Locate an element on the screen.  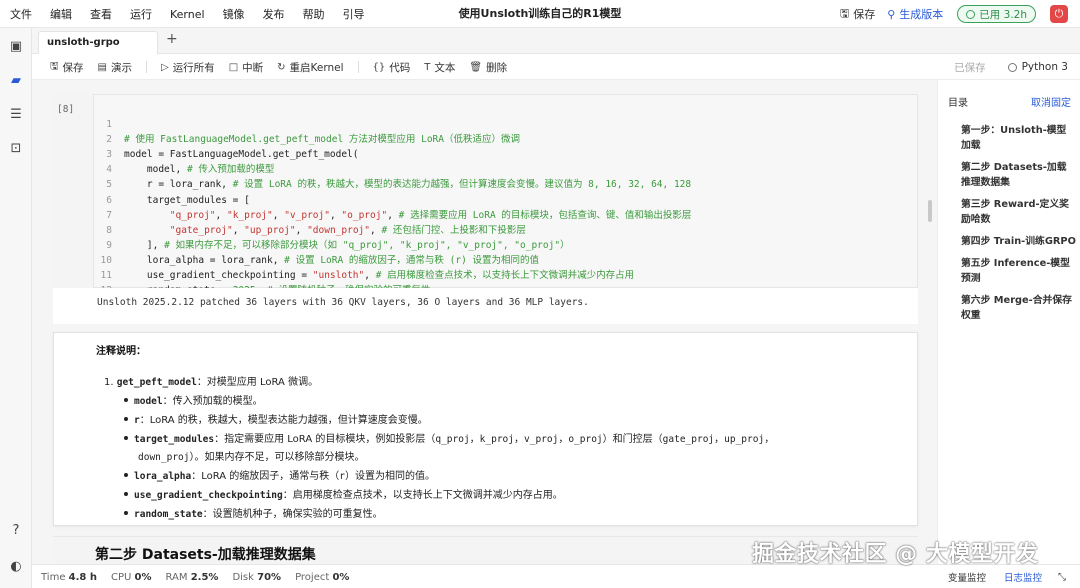
menu-view: 查看 is located at coordinates (101, 14).